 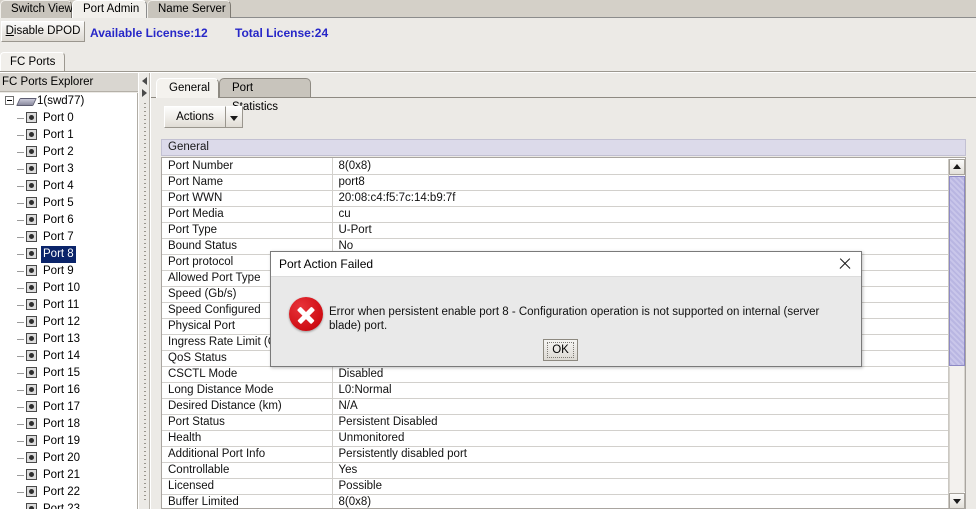 What do you see at coordinates (26, 101) in the screenshot?
I see `switch-icon` at bounding box center [26, 101].